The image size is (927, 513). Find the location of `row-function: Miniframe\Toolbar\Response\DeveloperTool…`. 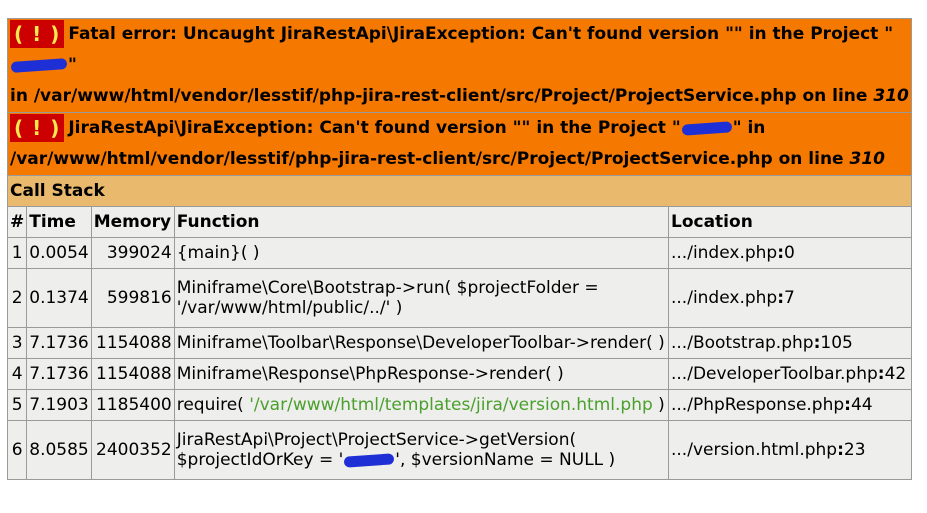

row-function: Miniframe\Toolbar\Response\DeveloperTool… is located at coordinates (421, 343).